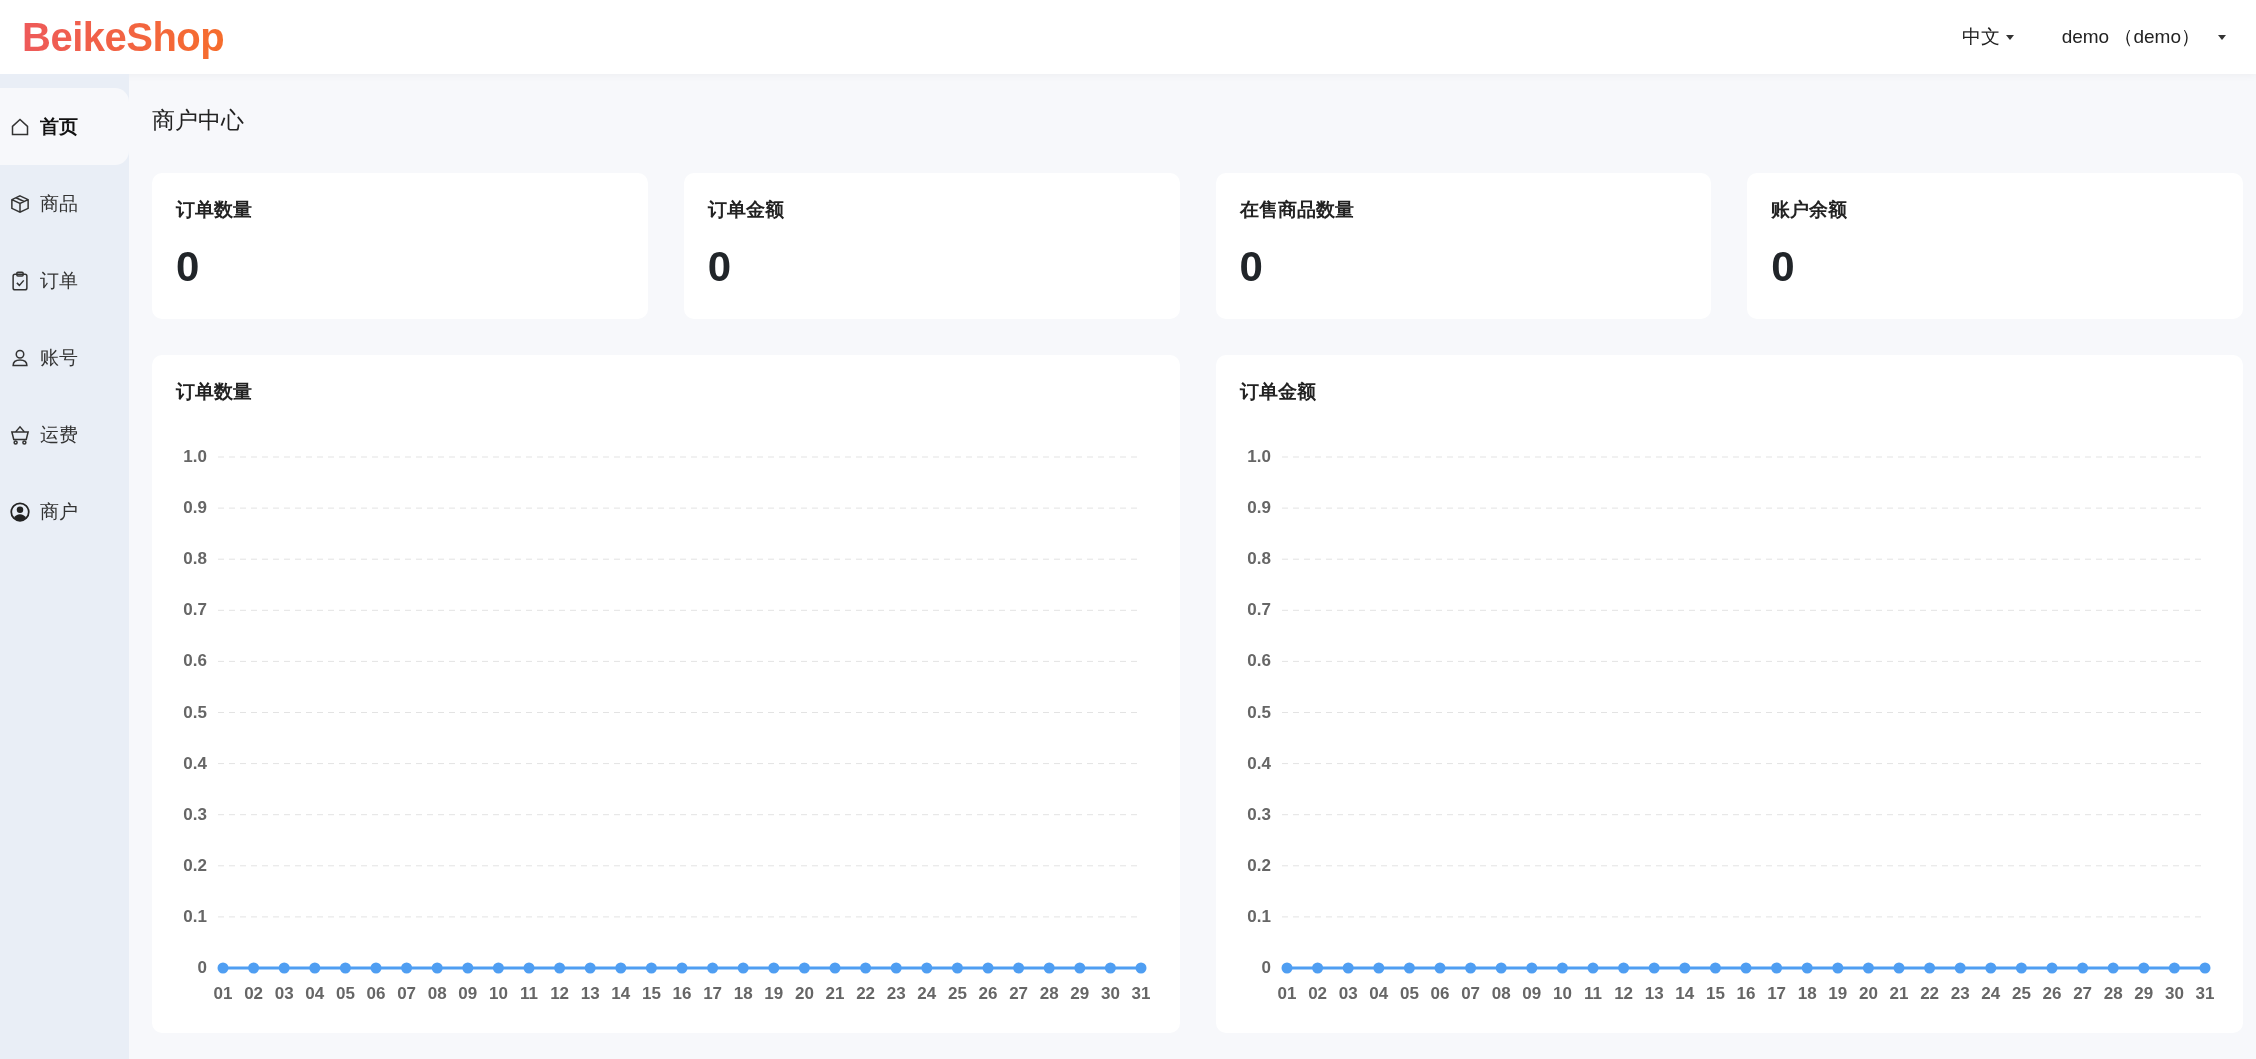 This screenshot has height=1059, width=2256. Describe the element at coordinates (64, 511) in the screenshot. I see `sidebar-item: 商户` at that location.